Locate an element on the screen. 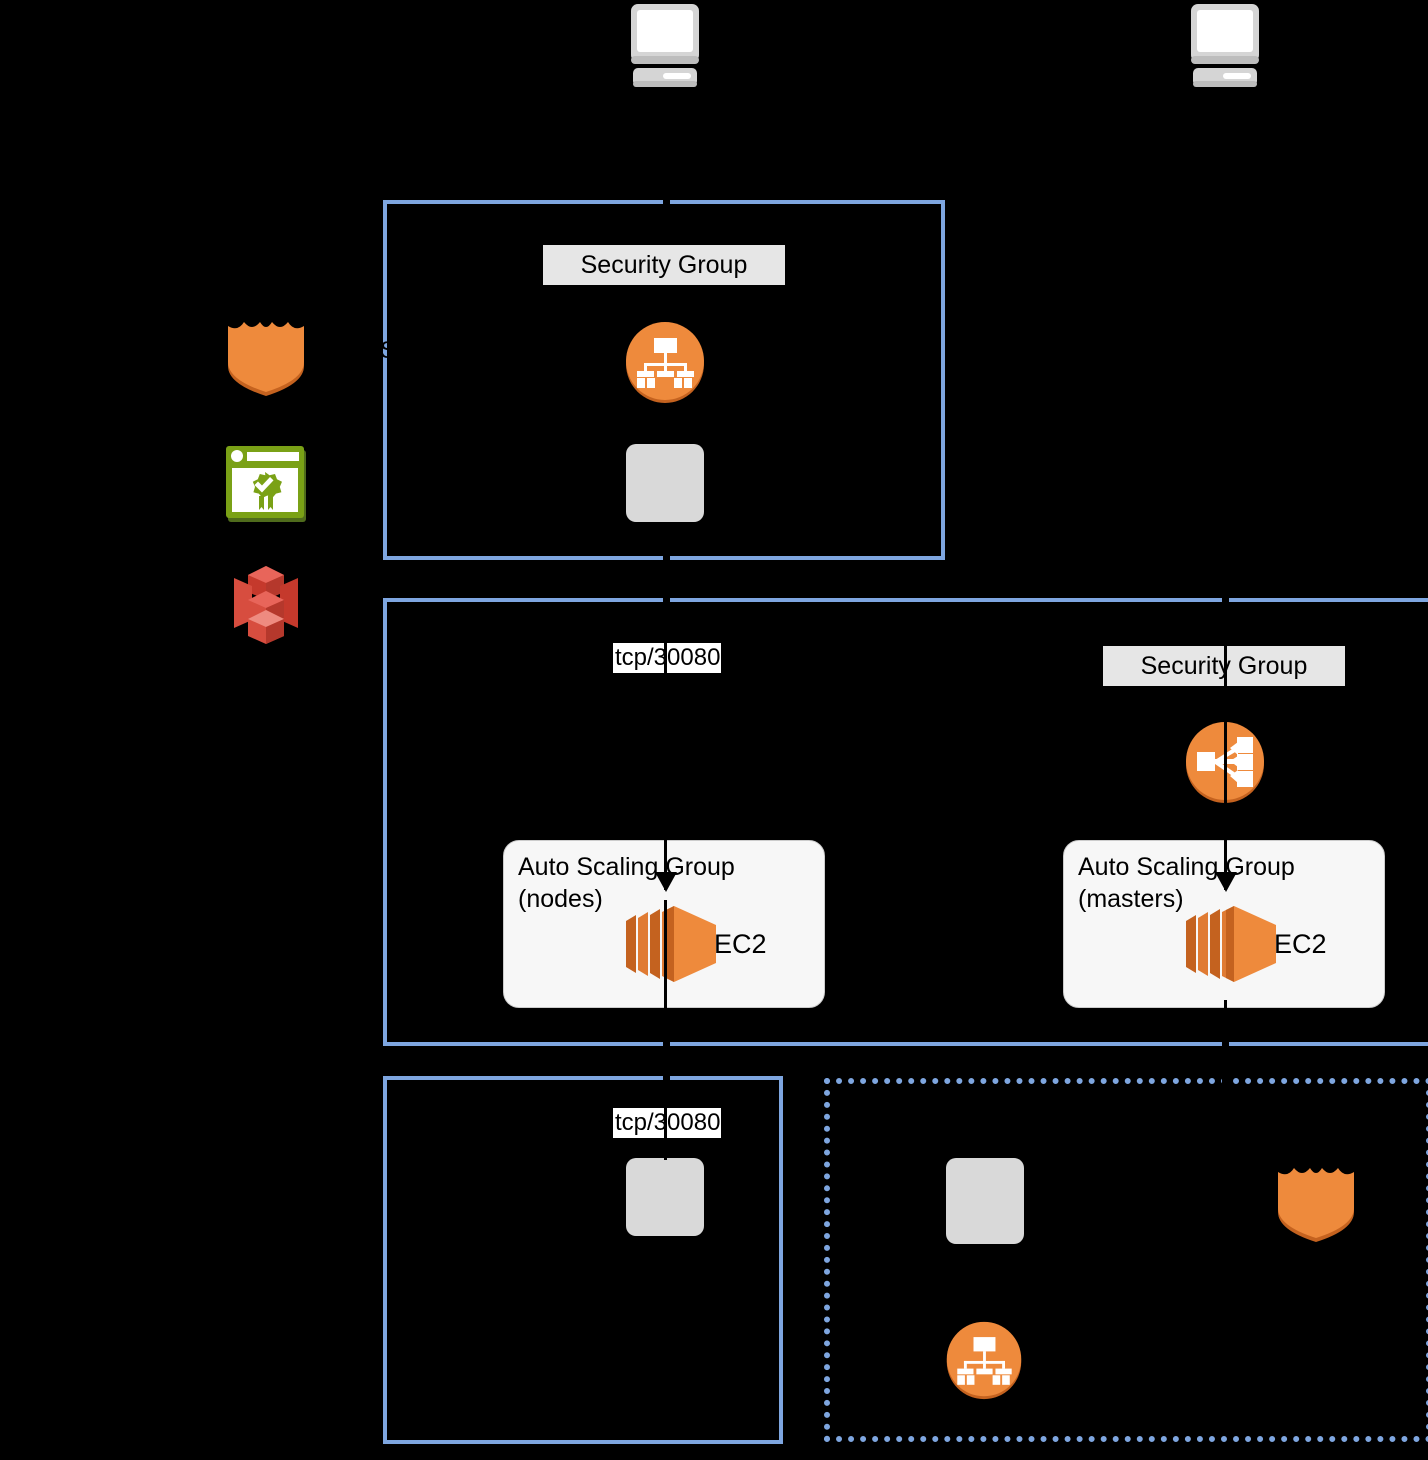 The height and width of the screenshot is (1460, 1428). certificate-icon is located at coordinates (266, 483).